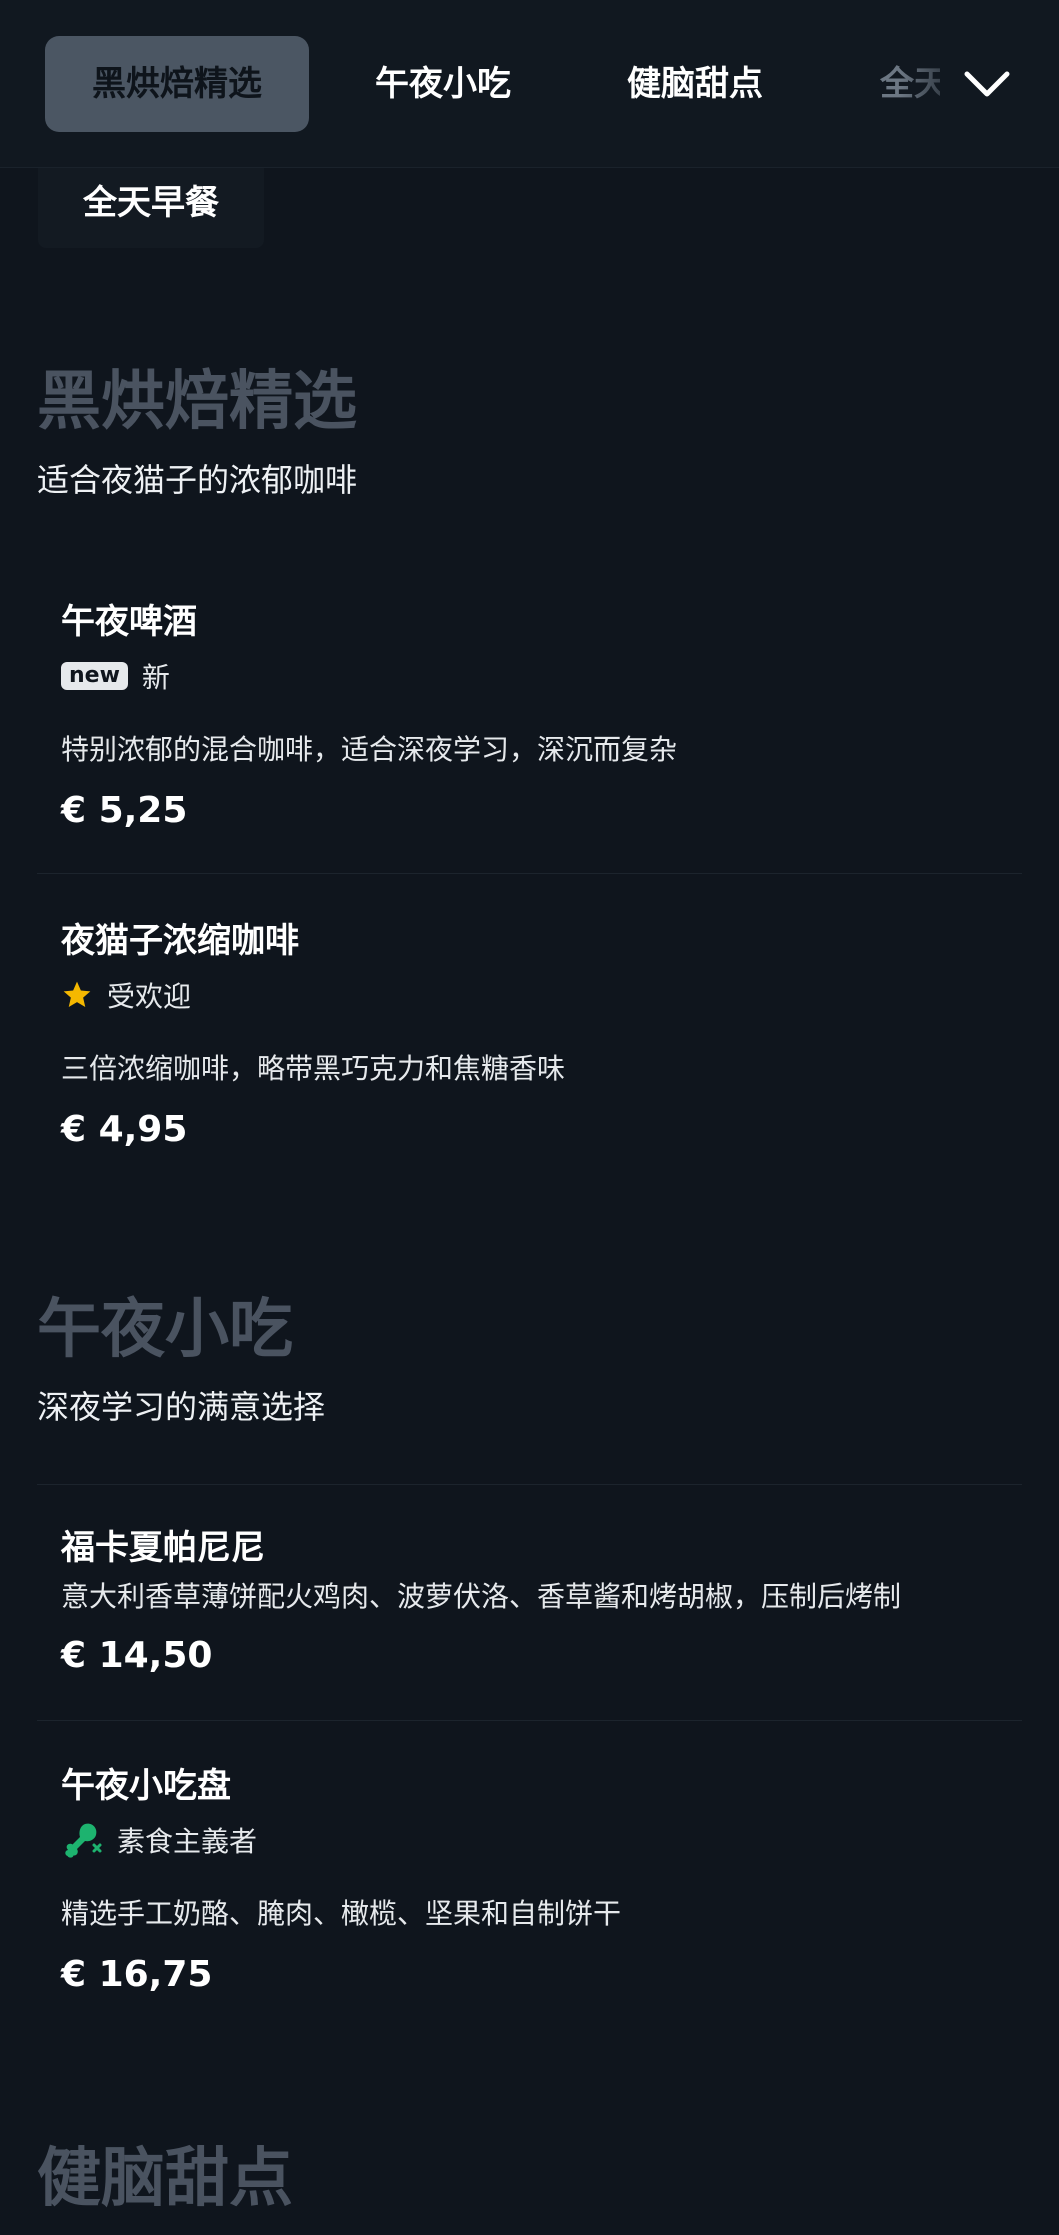  Describe the element at coordinates (197, 480) in the screenshot. I see `section-subtitle-dark-roast: 适合夜猫子的浓郁咖啡` at that location.